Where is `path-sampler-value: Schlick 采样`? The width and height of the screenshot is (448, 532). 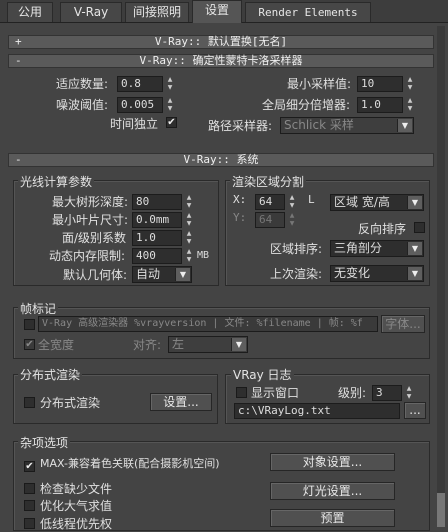
path-sampler-value: Schlick 采样 is located at coordinates (319, 125).